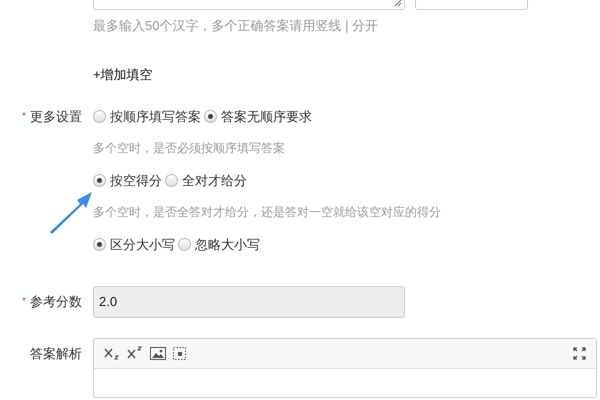 Image resolution: width=600 pixels, height=400 pixels. I want to click on hint-text: 最多输入50个汉字，多个正确答案请用竖线 | 分开, so click(236, 26).